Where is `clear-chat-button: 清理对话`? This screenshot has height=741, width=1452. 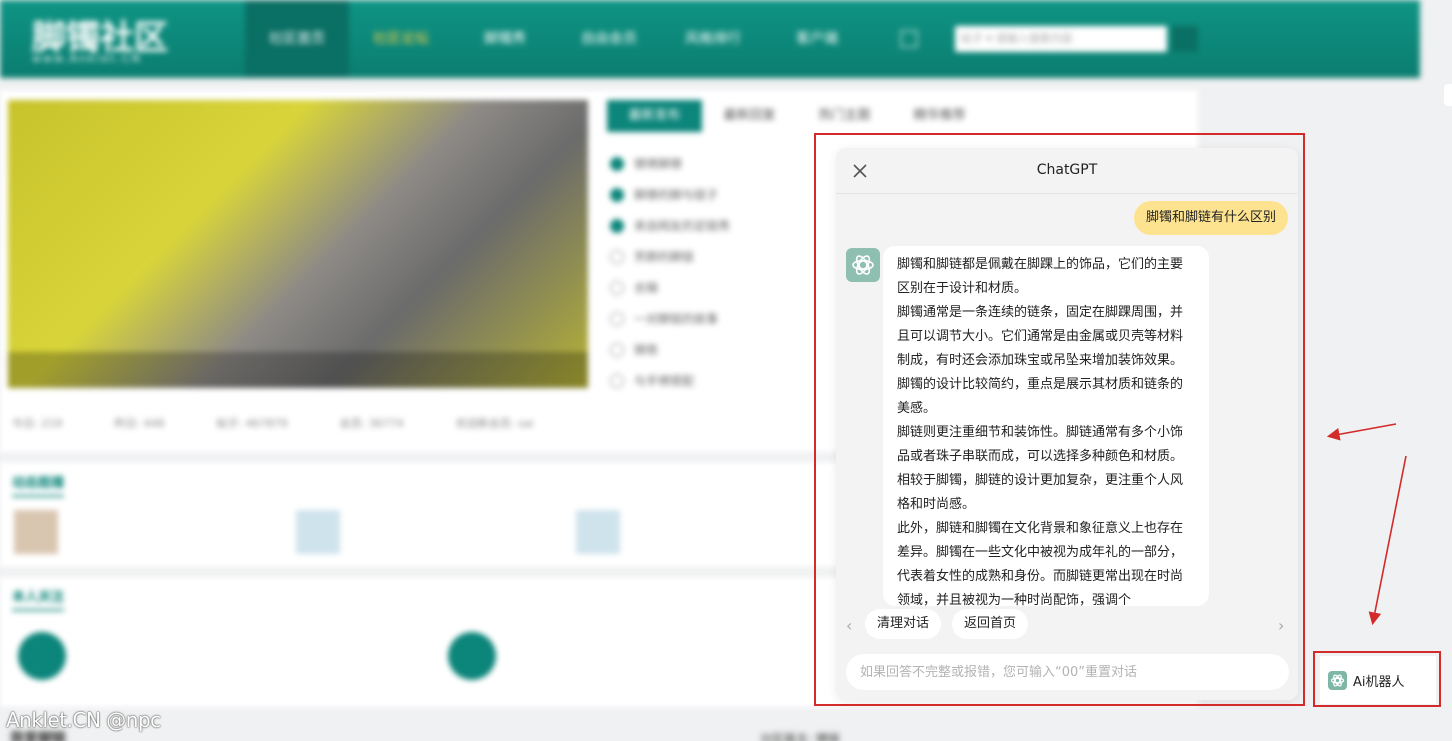
clear-chat-button: 清理对话 is located at coordinates (903, 624).